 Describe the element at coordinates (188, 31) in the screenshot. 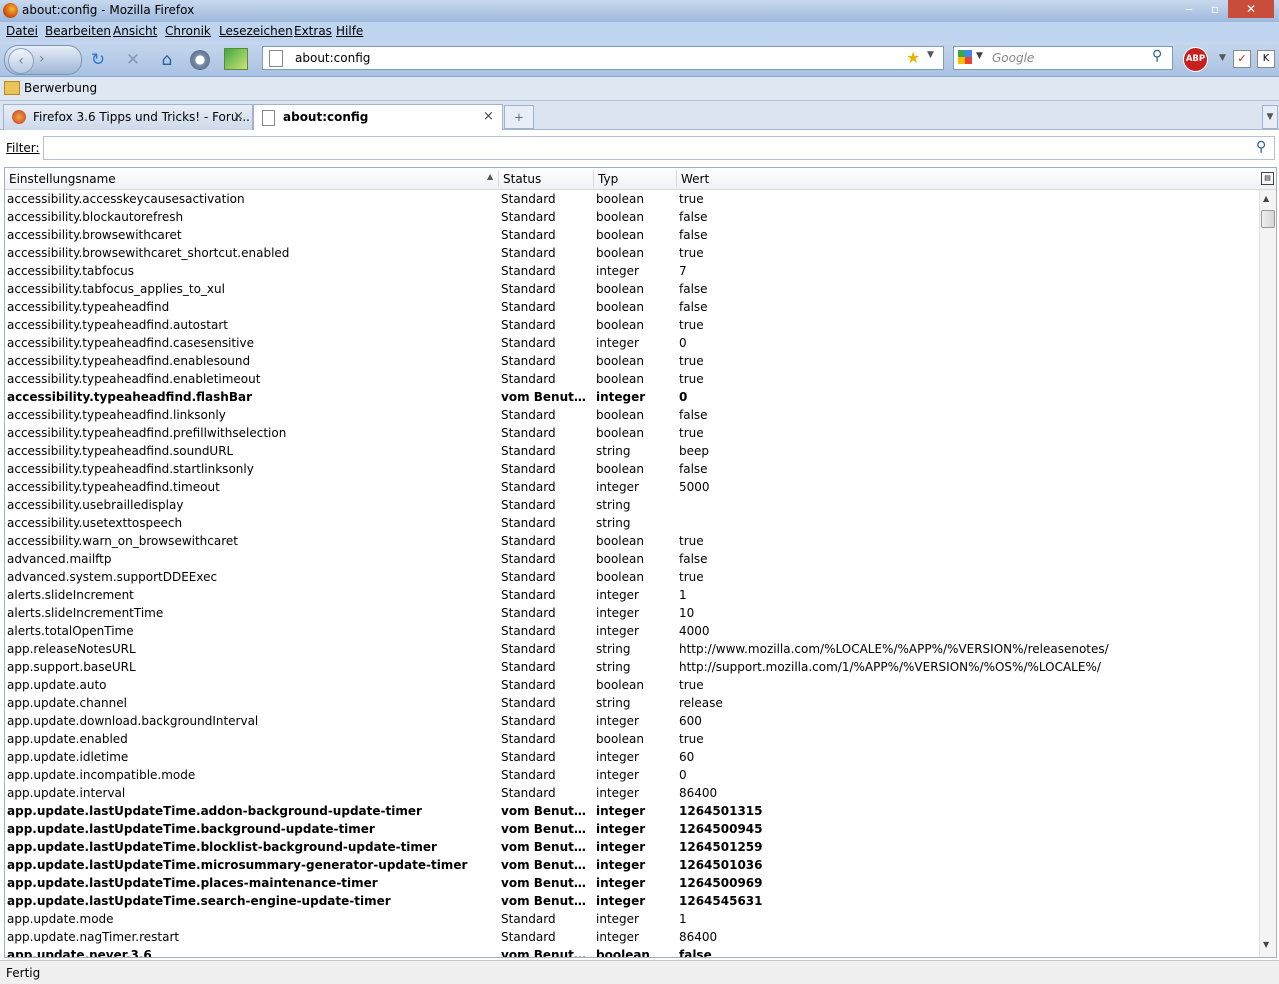

I see `menu-chronik: Chronik` at that location.